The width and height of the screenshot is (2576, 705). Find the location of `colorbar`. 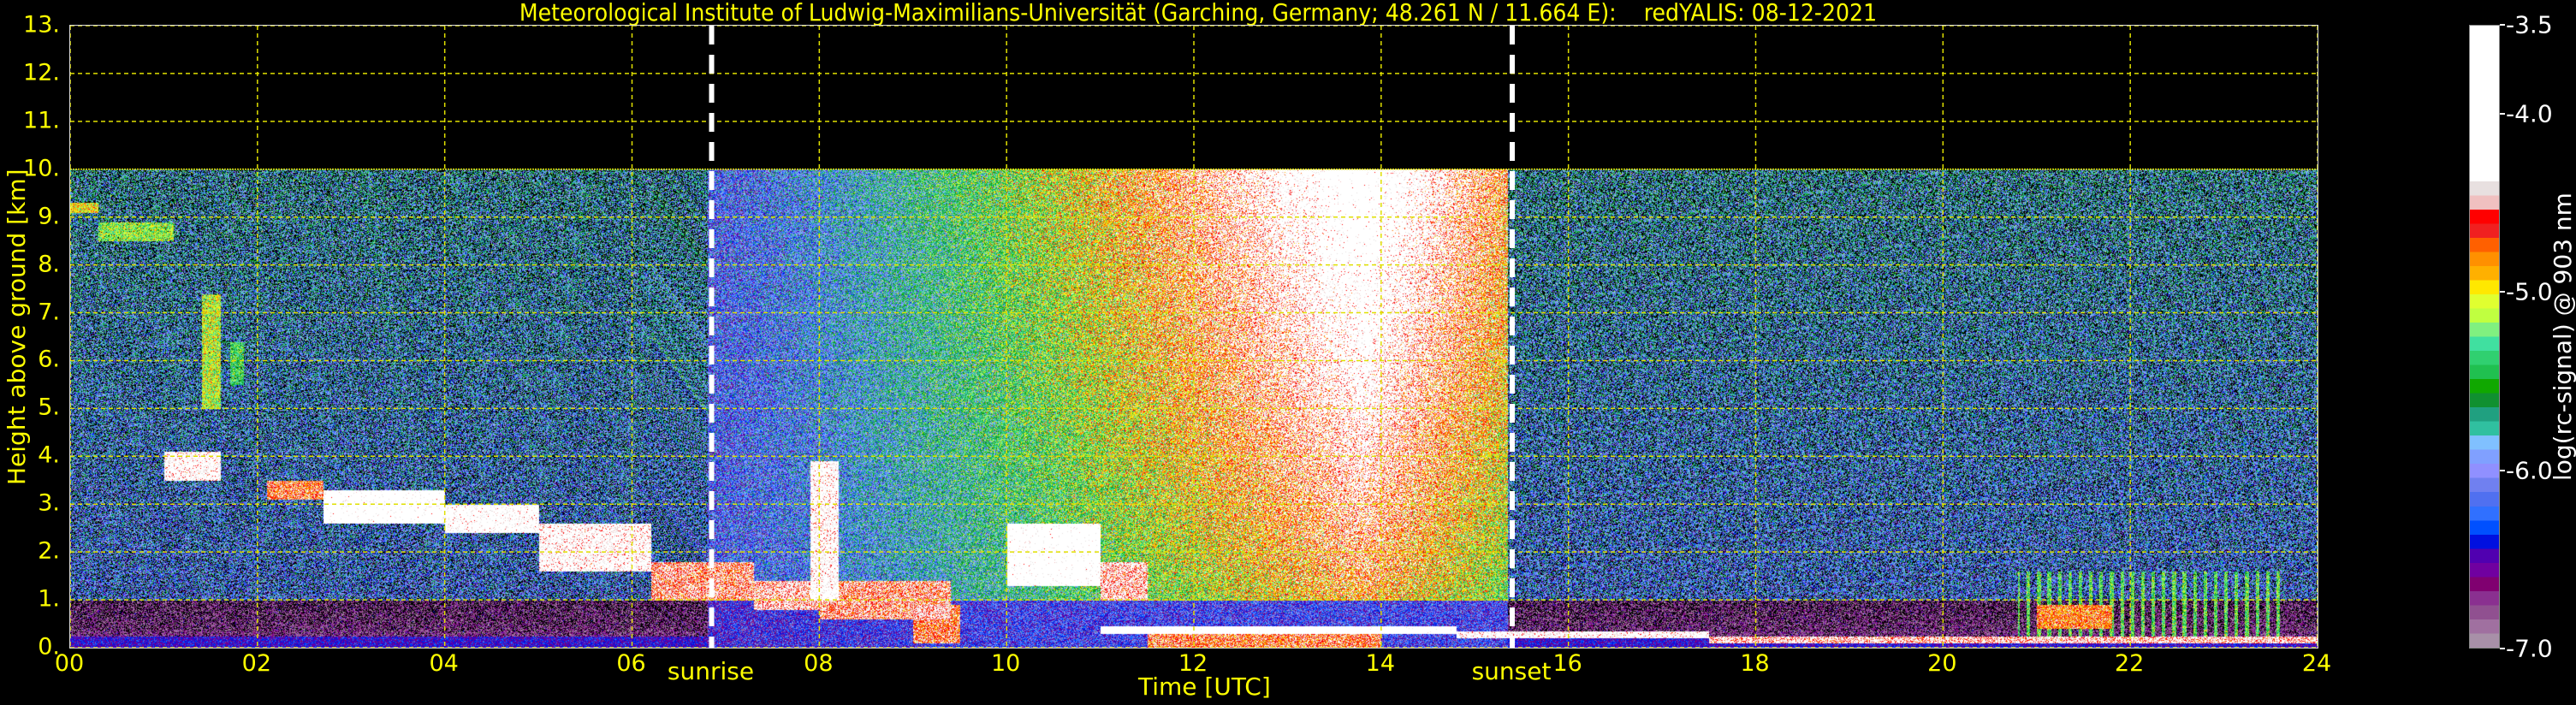

colorbar is located at coordinates (2484, 337).